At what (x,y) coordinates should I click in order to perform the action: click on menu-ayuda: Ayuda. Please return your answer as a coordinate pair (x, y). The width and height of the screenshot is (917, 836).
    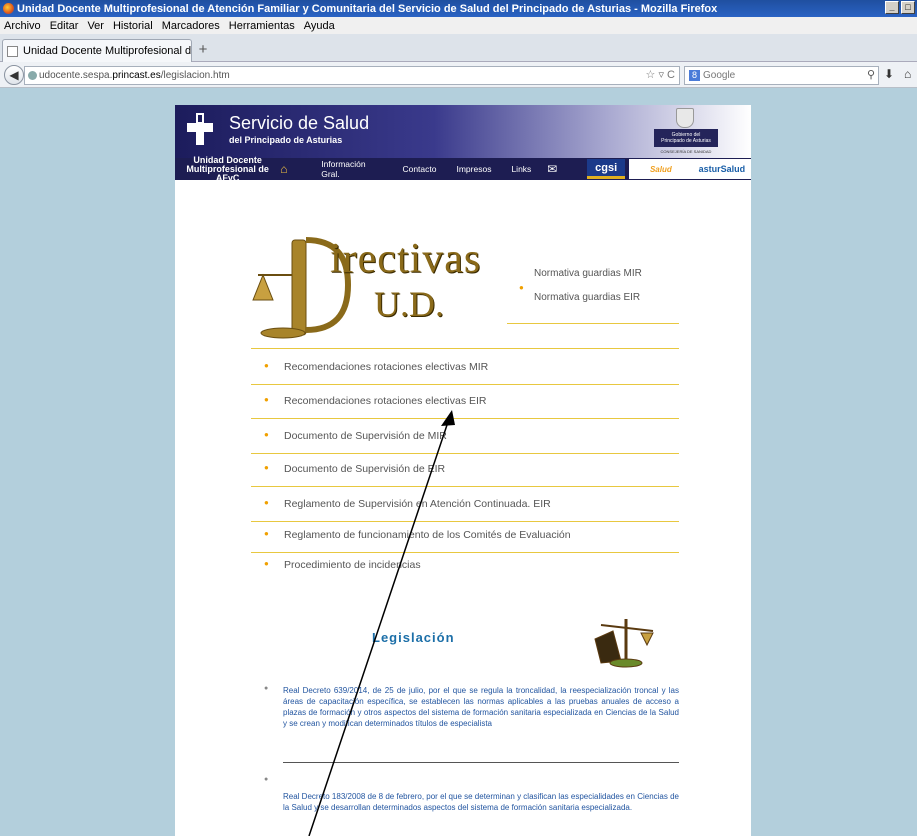
    Looking at the image, I should click on (319, 26).